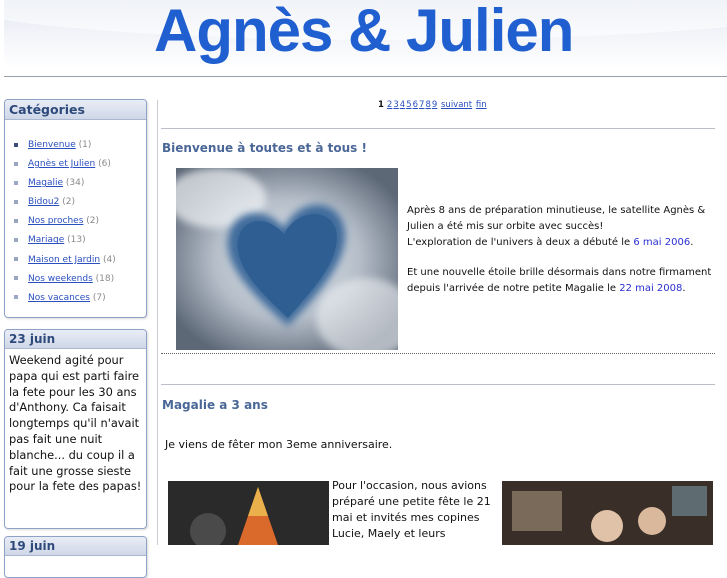 Image resolution: width=727 pixels, height=578 pixels. What do you see at coordinates (105, 278) in the screenshot?
I see `category-count: (18)` at bounding box center [105, 278].